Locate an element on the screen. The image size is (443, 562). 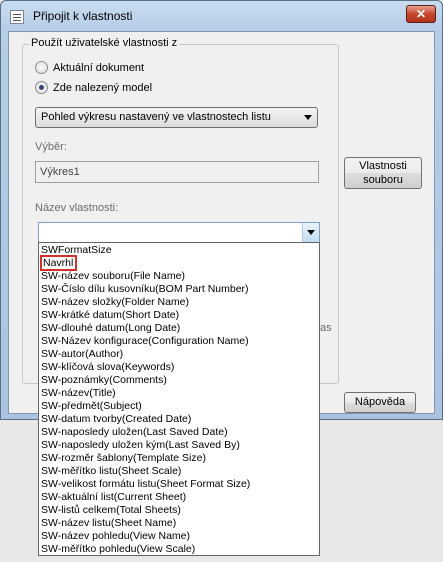
list-item-label: SW-Název konfigurace(Configuration Name) is located at coordinates (145, 341).